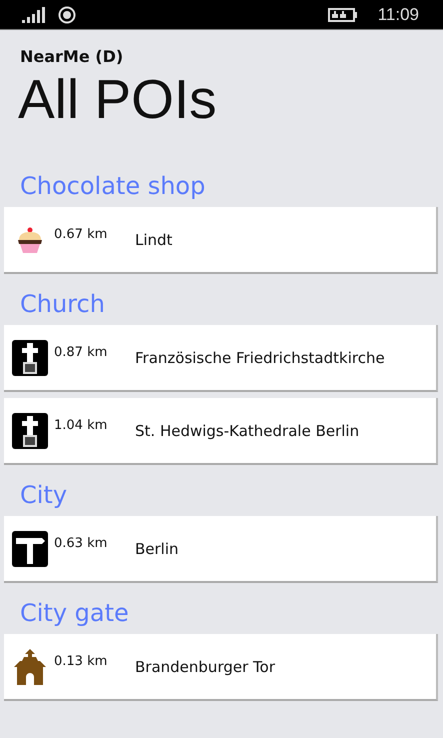  What do you see at coordinates (153, 239) in the screenshot?
I see `poi-name: Lindt` at bounding box center [153, 239].